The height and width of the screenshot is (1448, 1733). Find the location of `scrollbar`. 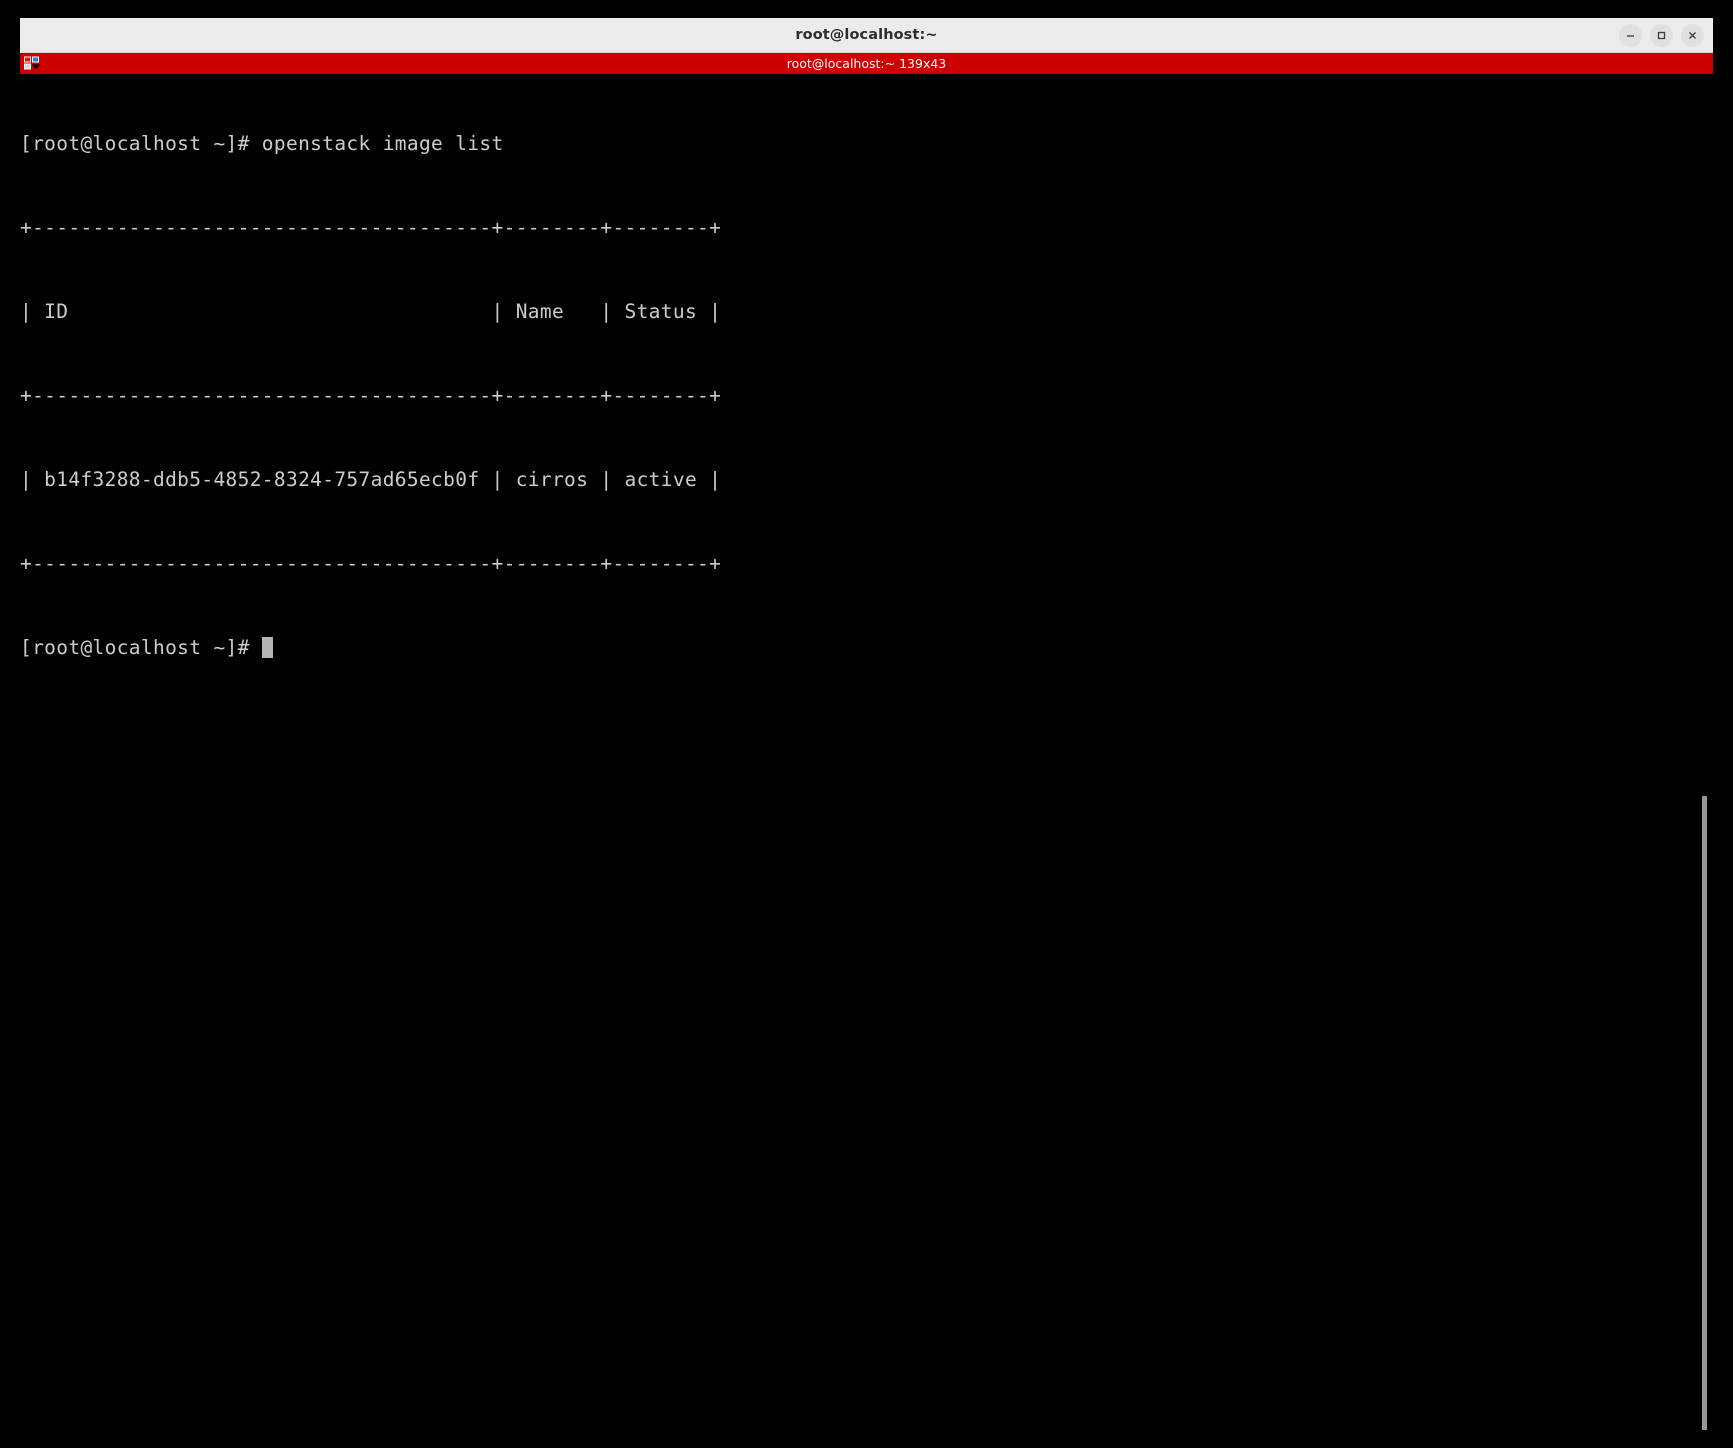

scrollbar is located at coordinates (1704, 752).